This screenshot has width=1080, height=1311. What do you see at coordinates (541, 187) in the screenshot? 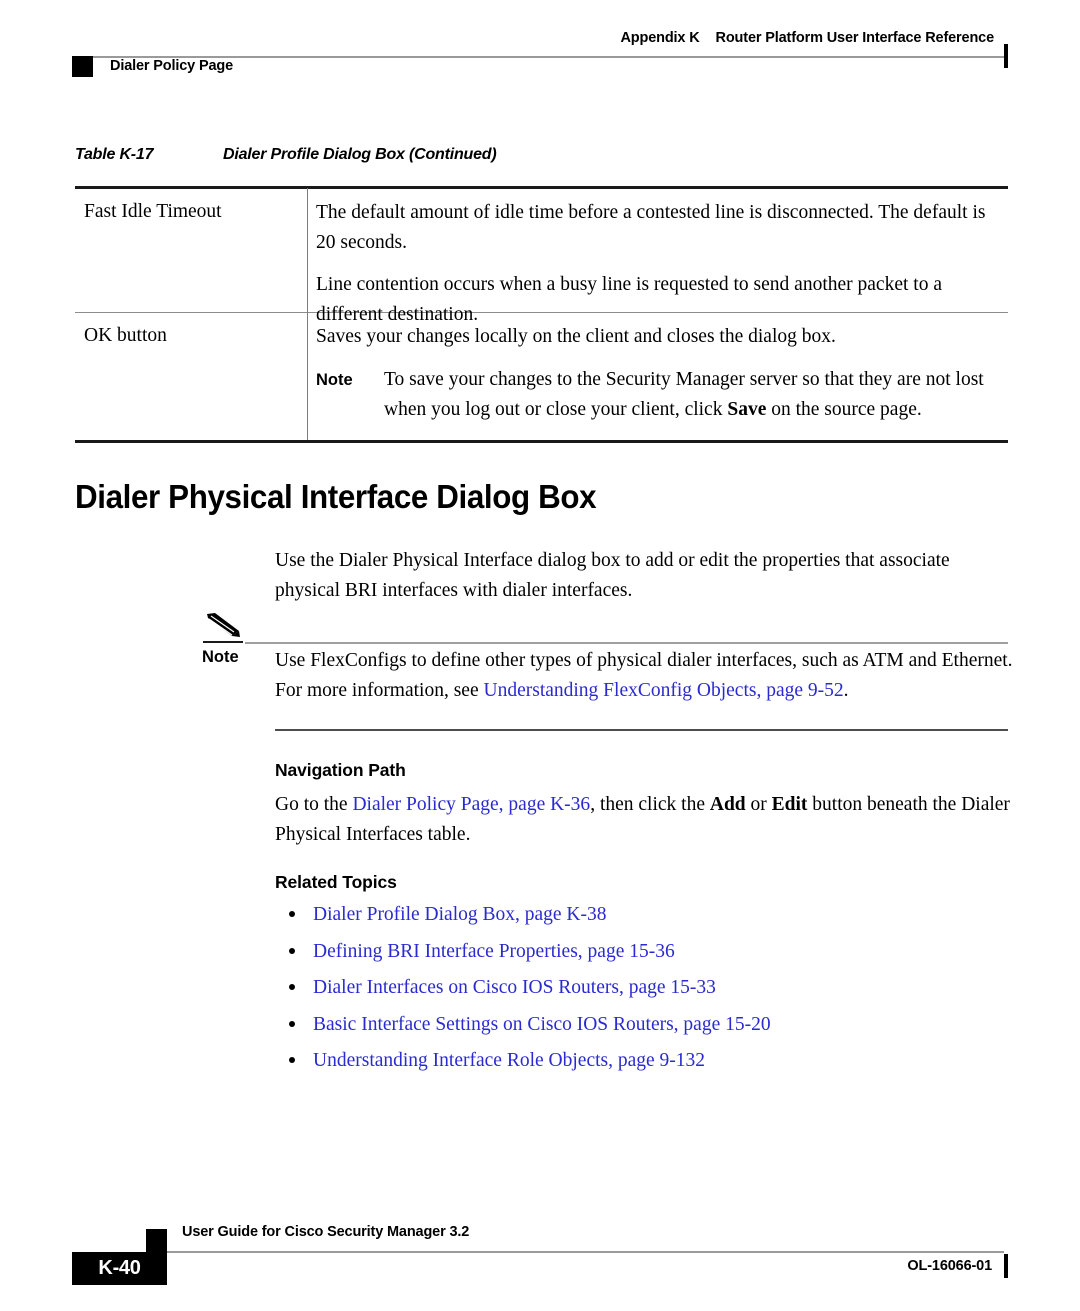
I see `table-top-border` at bounding box center [541, 187].